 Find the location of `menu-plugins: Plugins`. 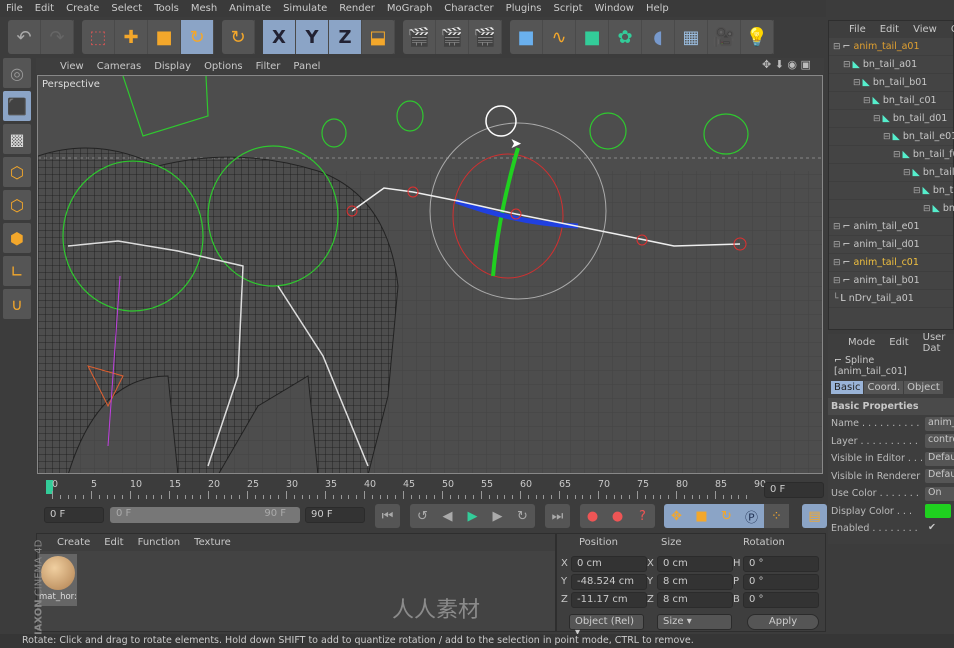

menu-plugins: Plugins is located at coordinates (524, 8).